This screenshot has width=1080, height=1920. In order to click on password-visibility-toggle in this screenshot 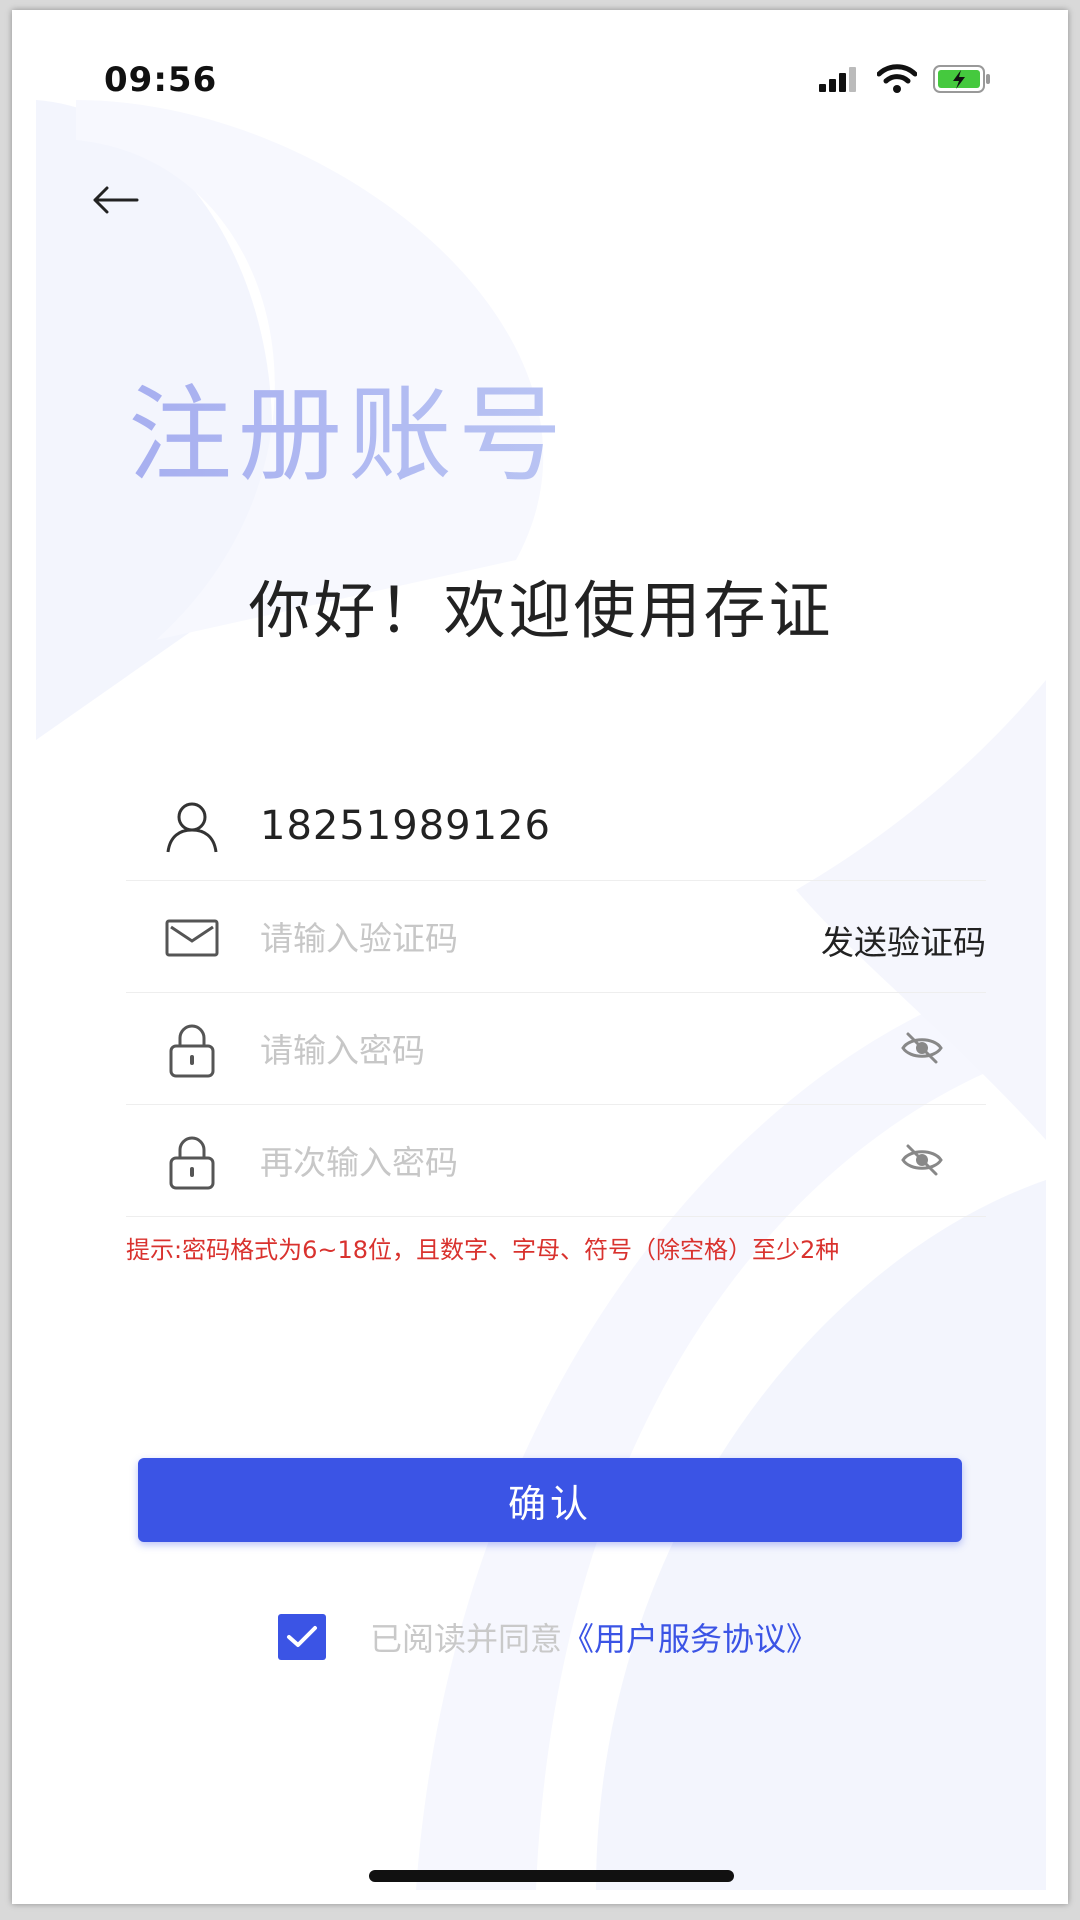, I will do `click(922, 1048)`.